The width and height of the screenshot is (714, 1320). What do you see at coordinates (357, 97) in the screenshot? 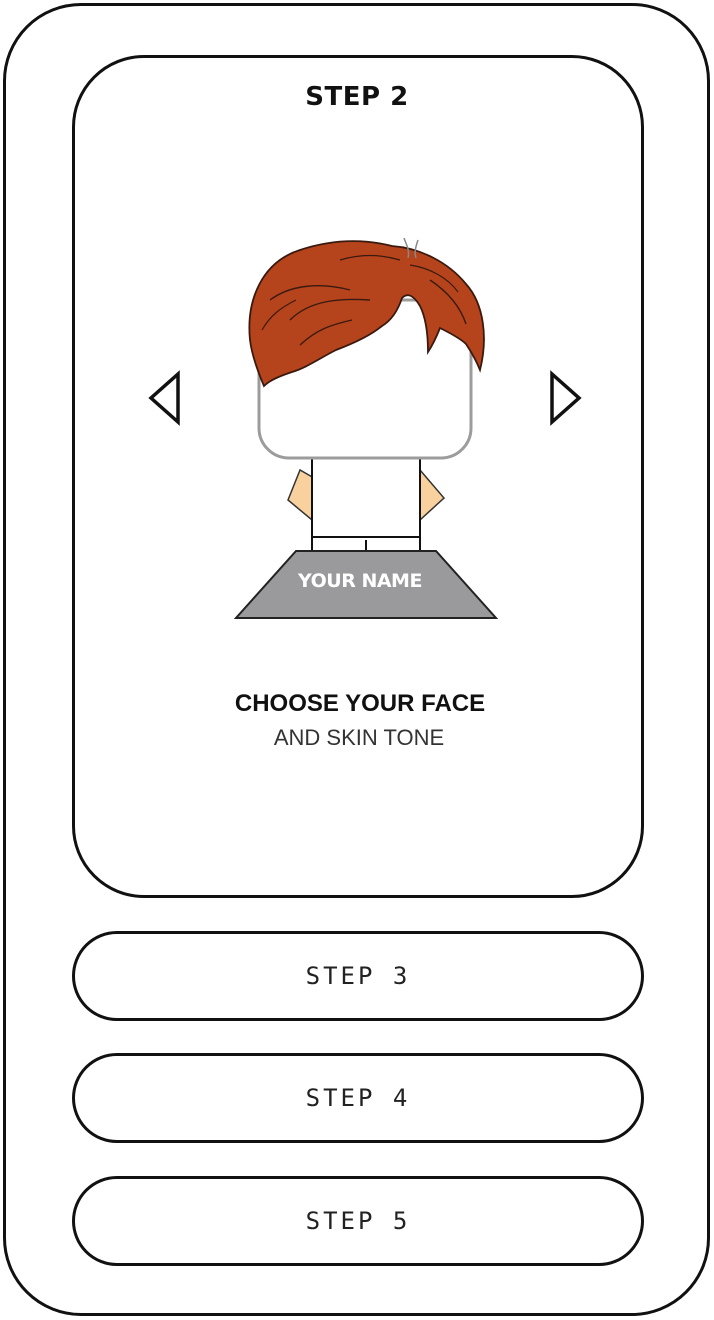
I see `step-2-title: STEP 2` at bounding box center [357, 97].